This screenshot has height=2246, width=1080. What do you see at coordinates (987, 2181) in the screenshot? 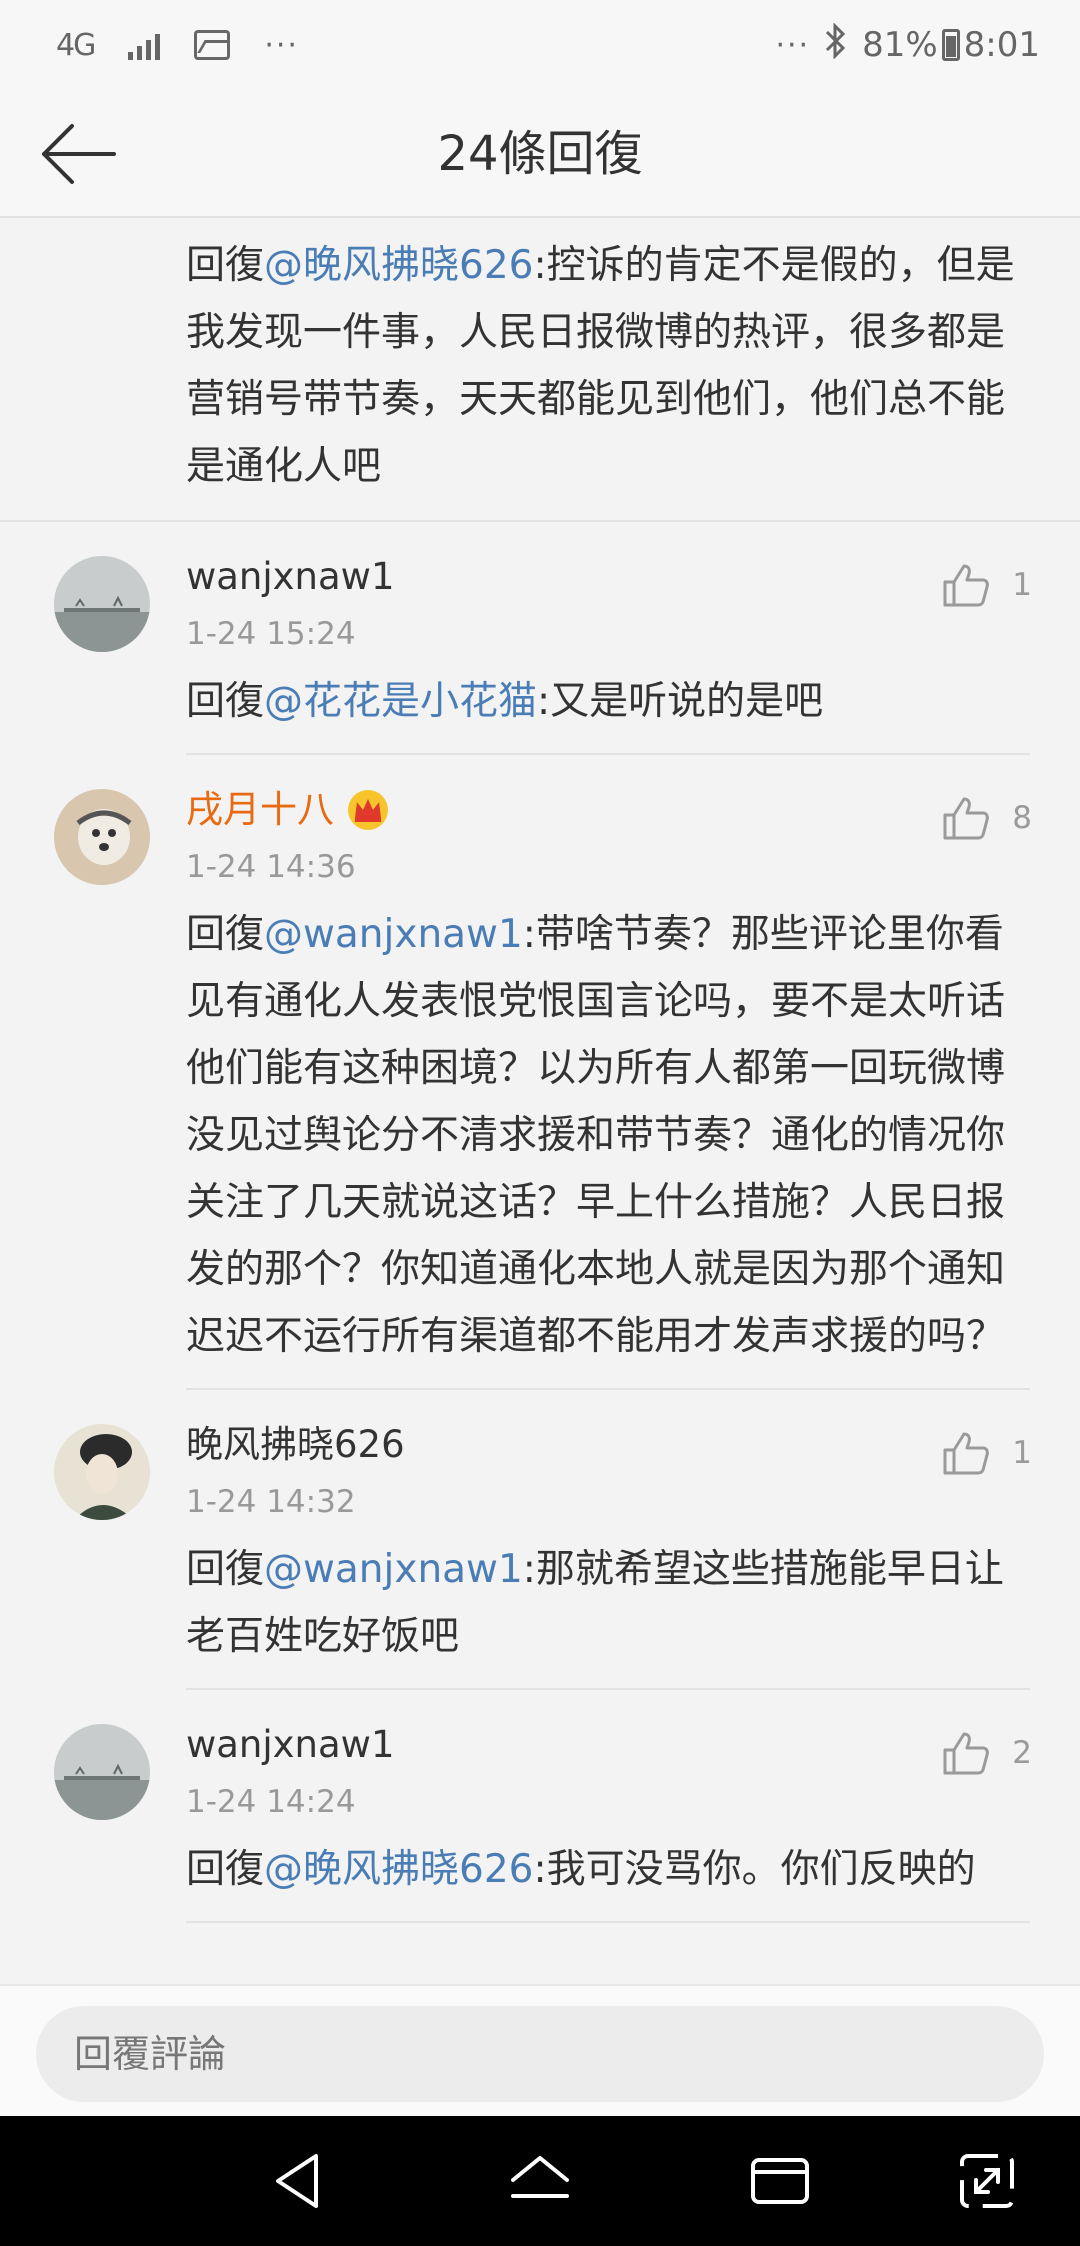
I see `nav-expand-icon` at bounding box center [987, 2181].